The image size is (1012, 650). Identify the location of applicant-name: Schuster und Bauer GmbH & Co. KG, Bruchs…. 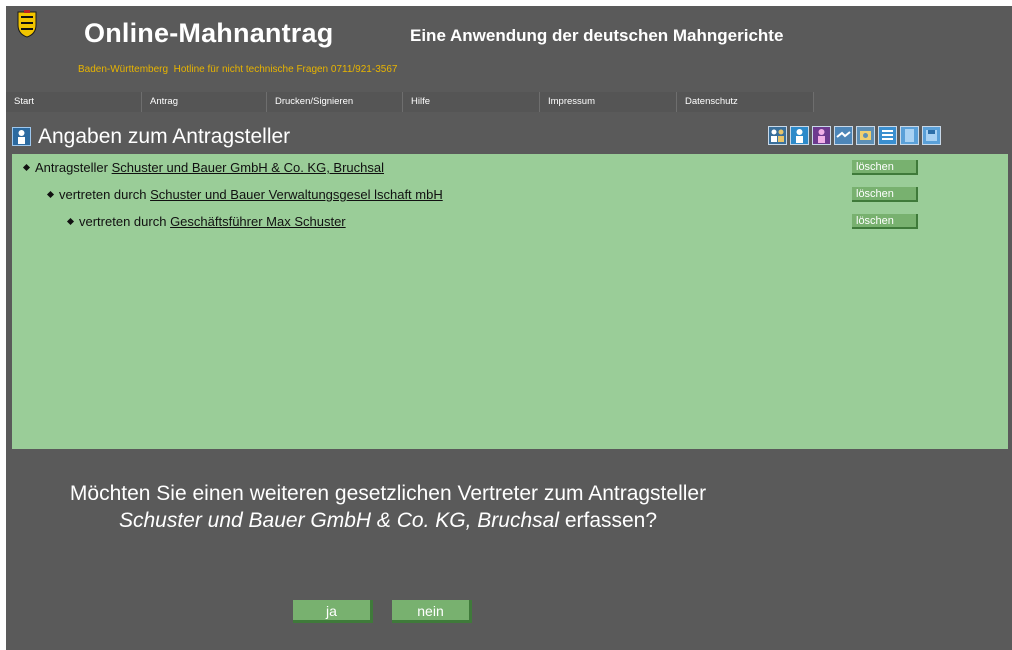
(338, 520).